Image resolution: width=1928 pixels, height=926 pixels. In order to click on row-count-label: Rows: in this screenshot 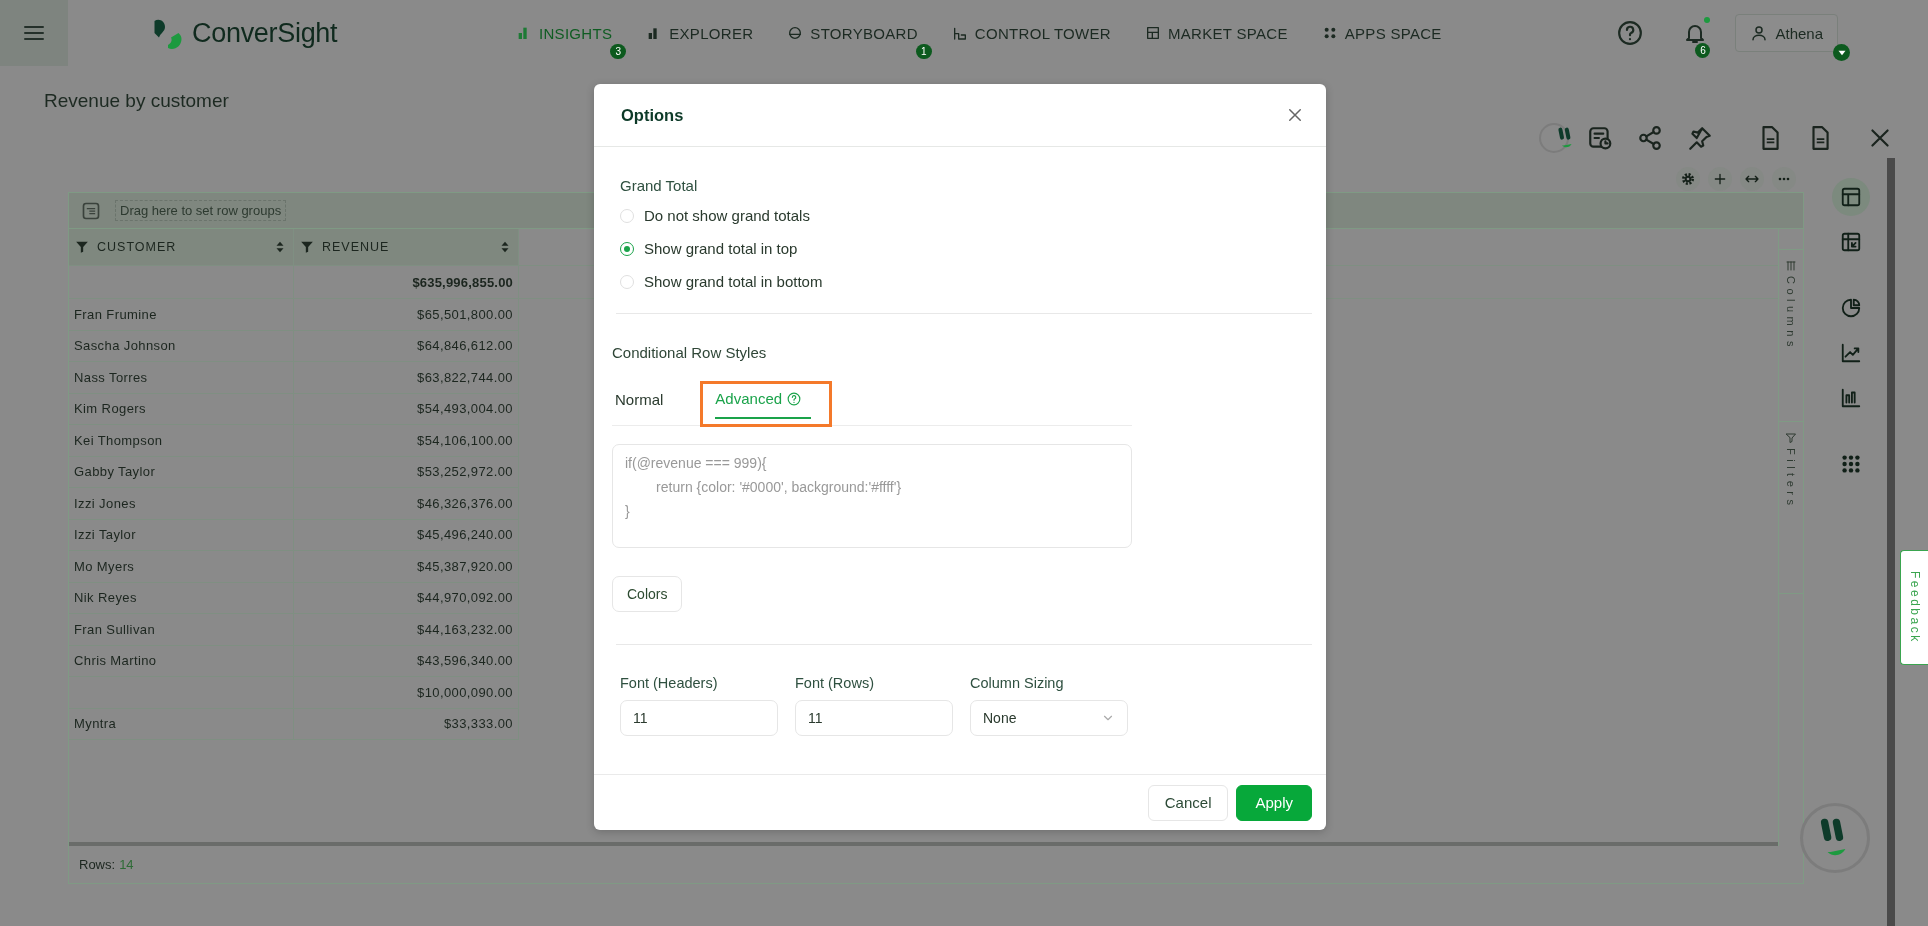, I will do `click(97, 864)`.